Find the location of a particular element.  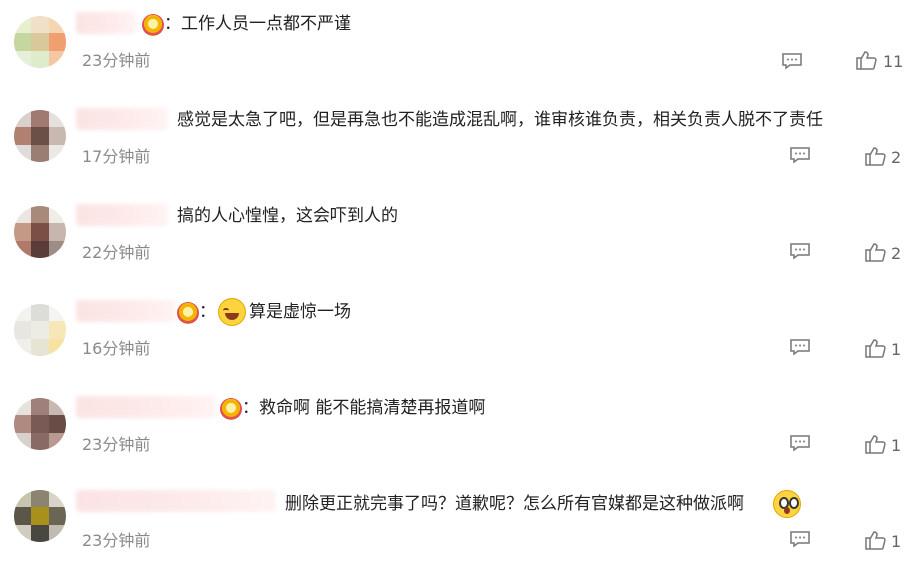

comment-text: 算是虚惊一场 is located at coordinates (300, 312).